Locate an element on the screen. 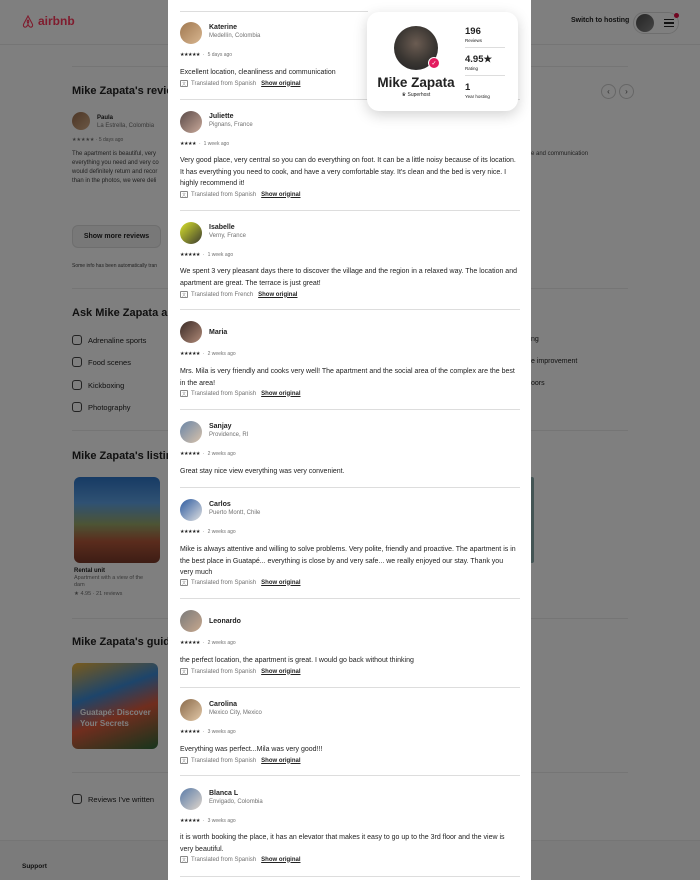 This screenshot has height=880, width=700. reviewer-name: Blanca L is located at coordinates (224, 793).